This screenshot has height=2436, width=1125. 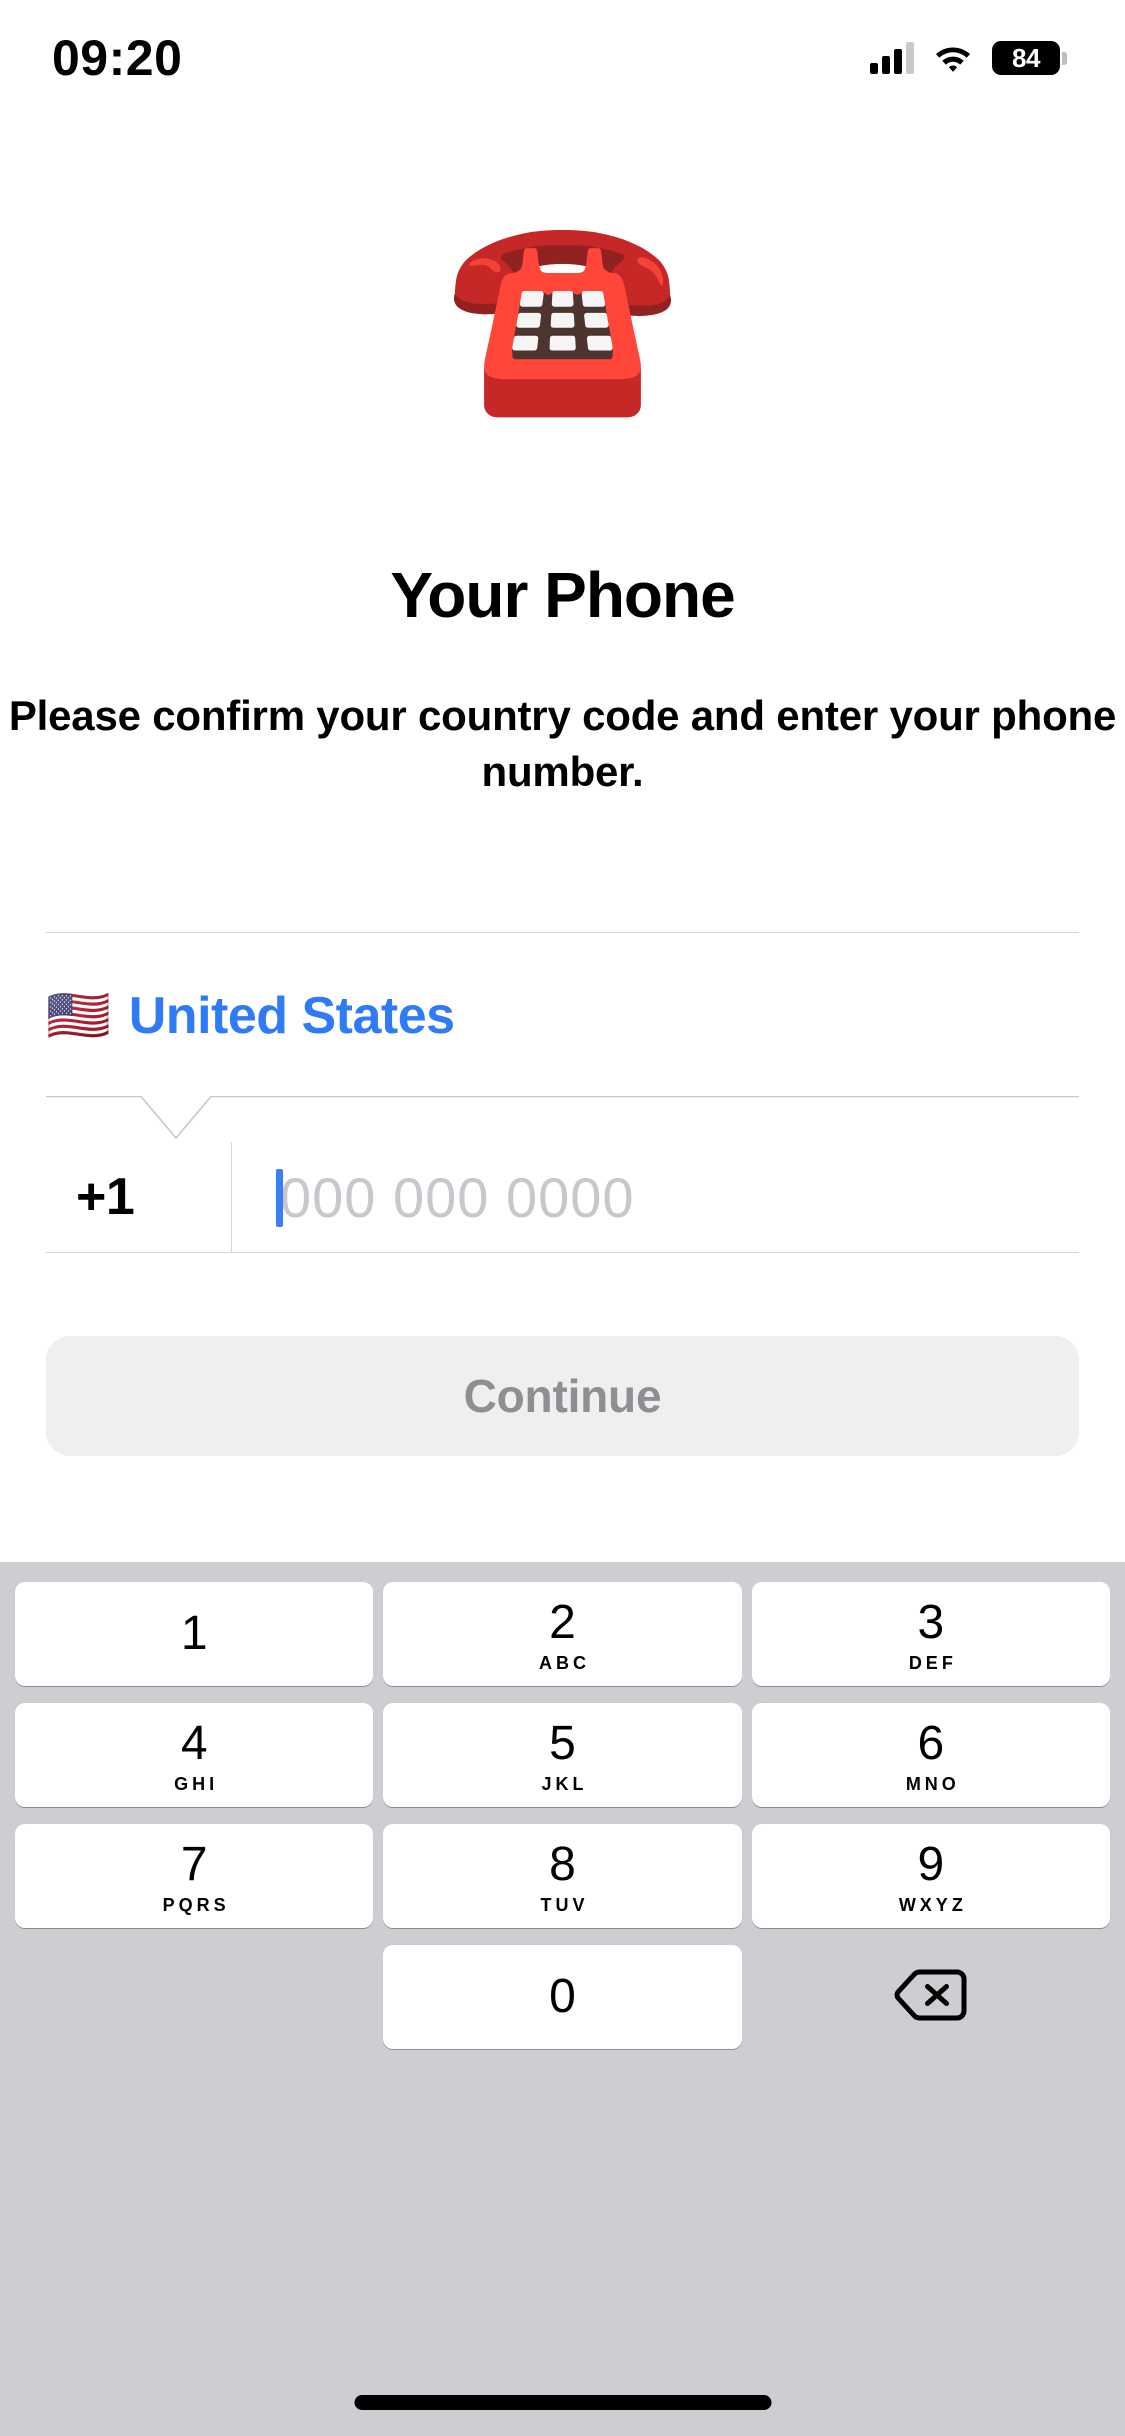 I want to click on key-digit: 7, so click(x=194, y=1864).